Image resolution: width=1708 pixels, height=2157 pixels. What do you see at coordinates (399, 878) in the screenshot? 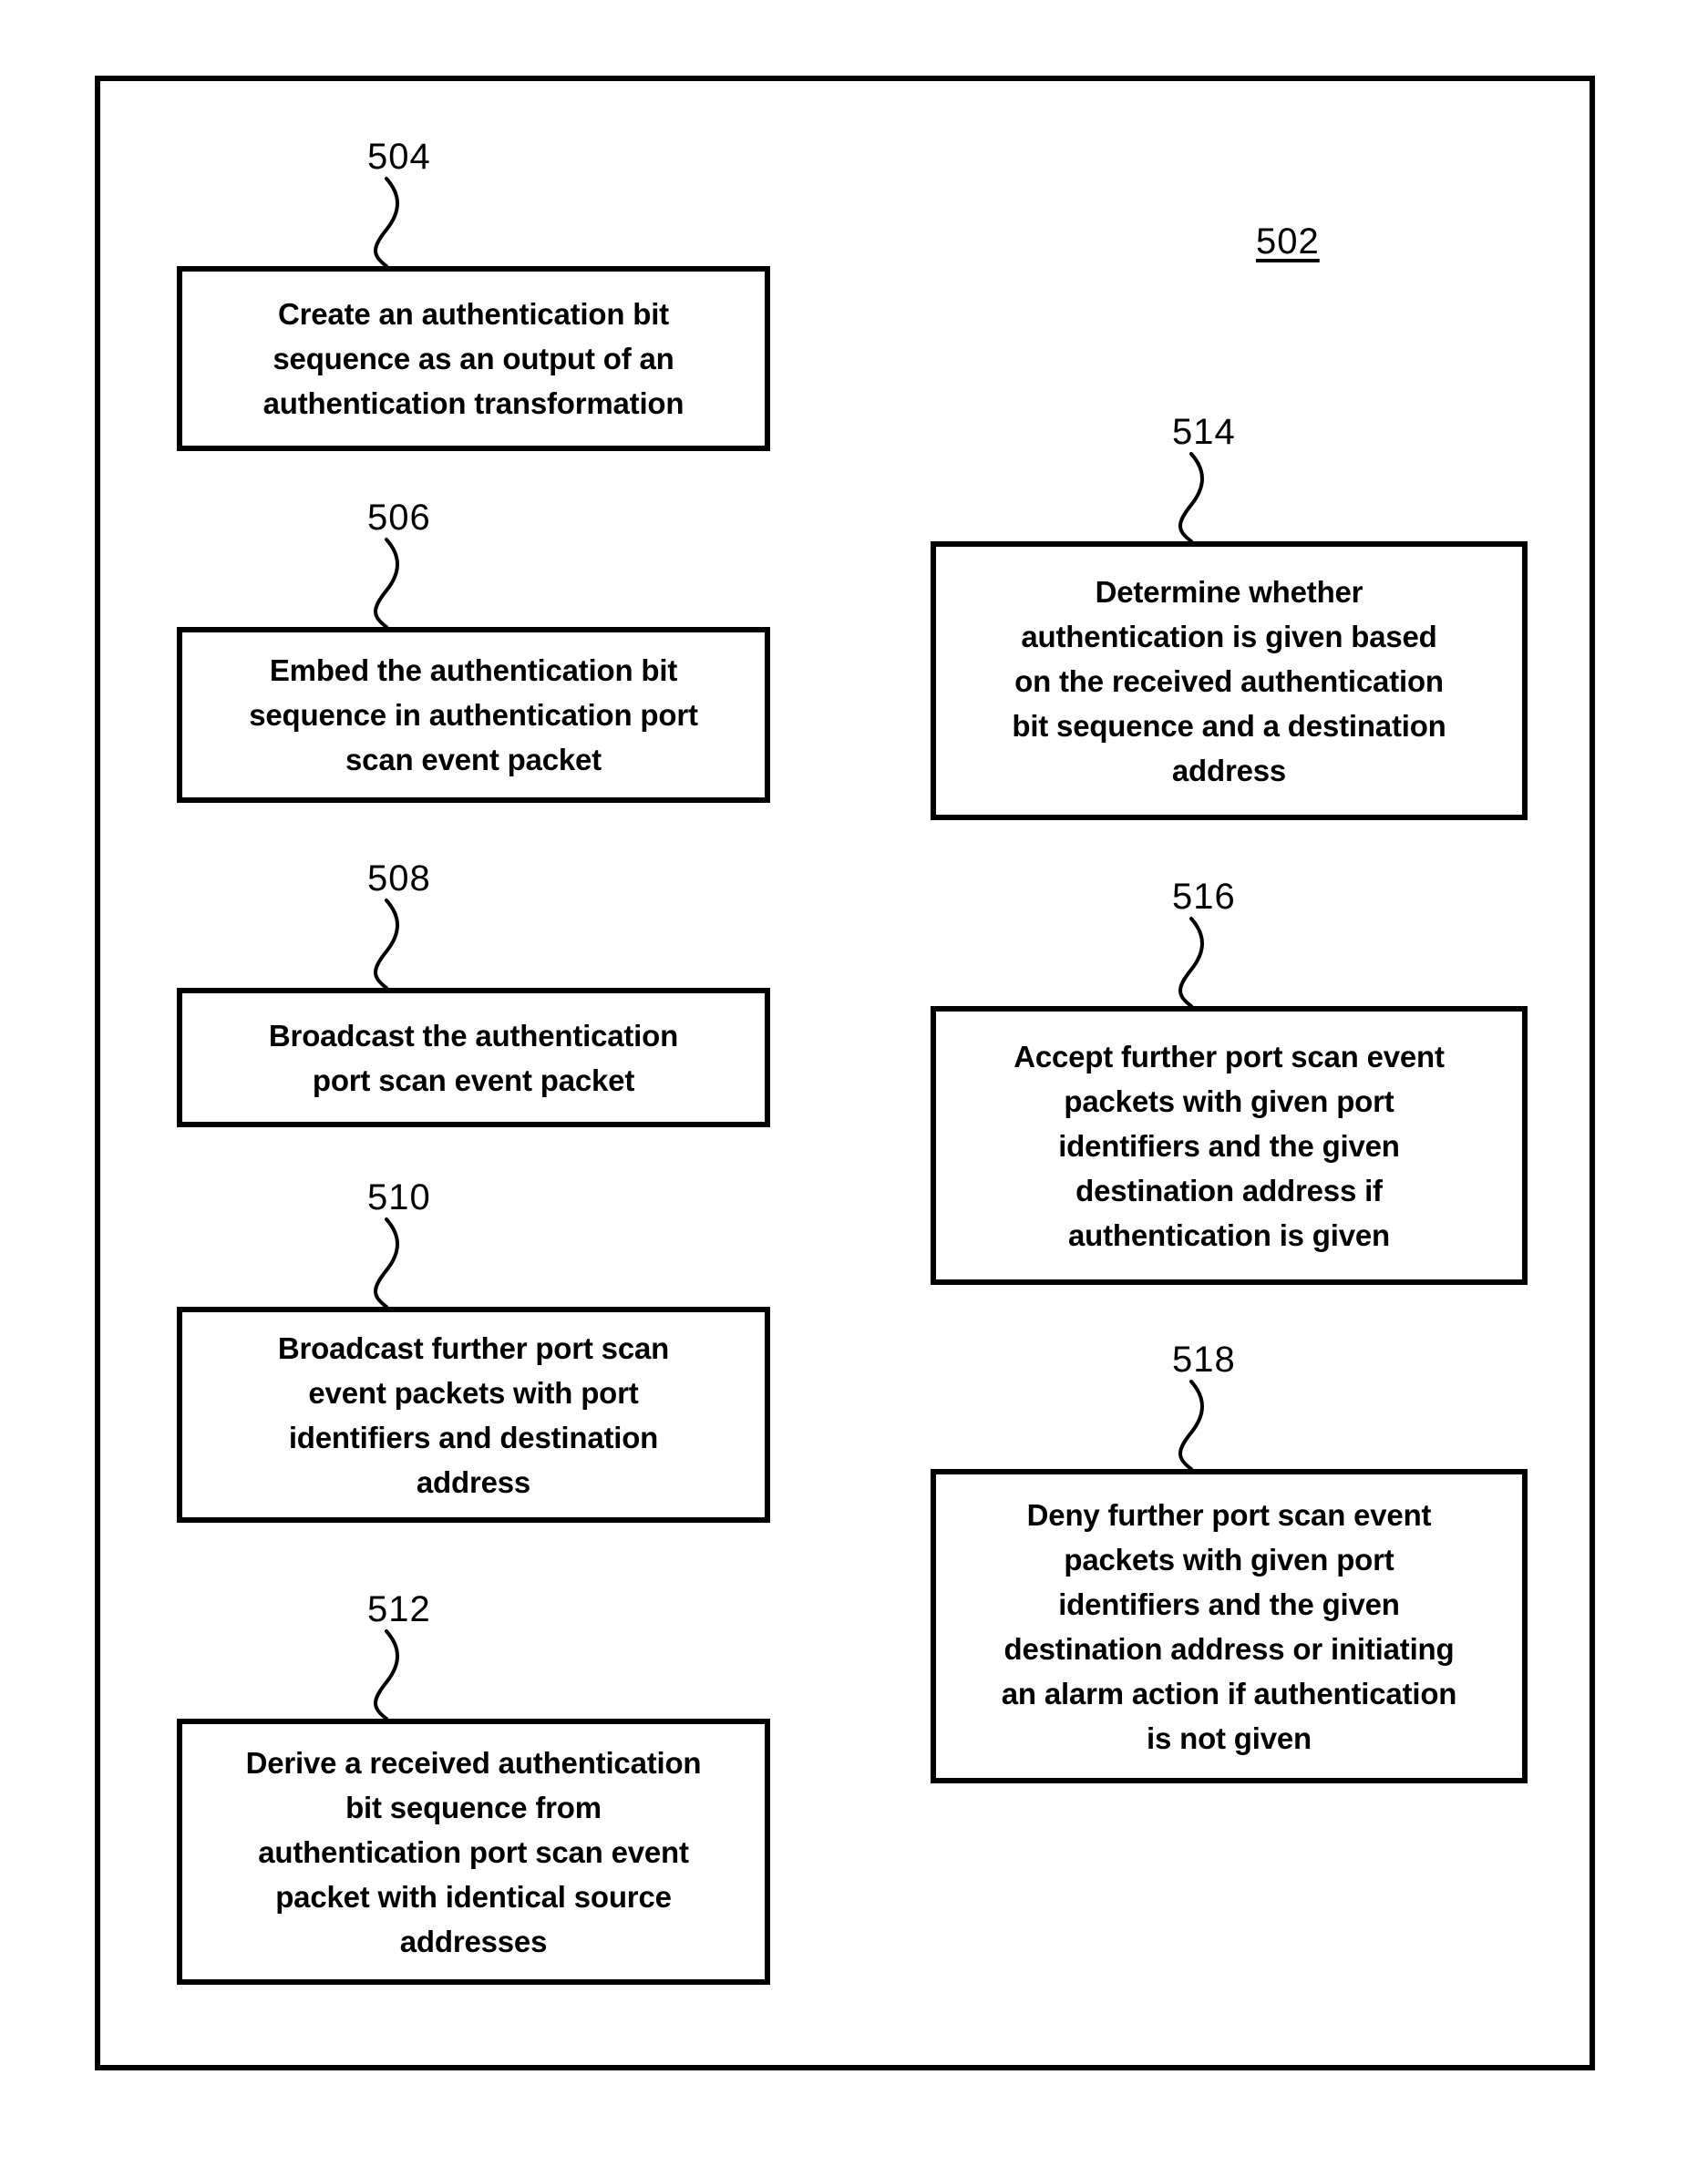
I see `reference-numeral-508: 508` at bounding box center [399, 878].